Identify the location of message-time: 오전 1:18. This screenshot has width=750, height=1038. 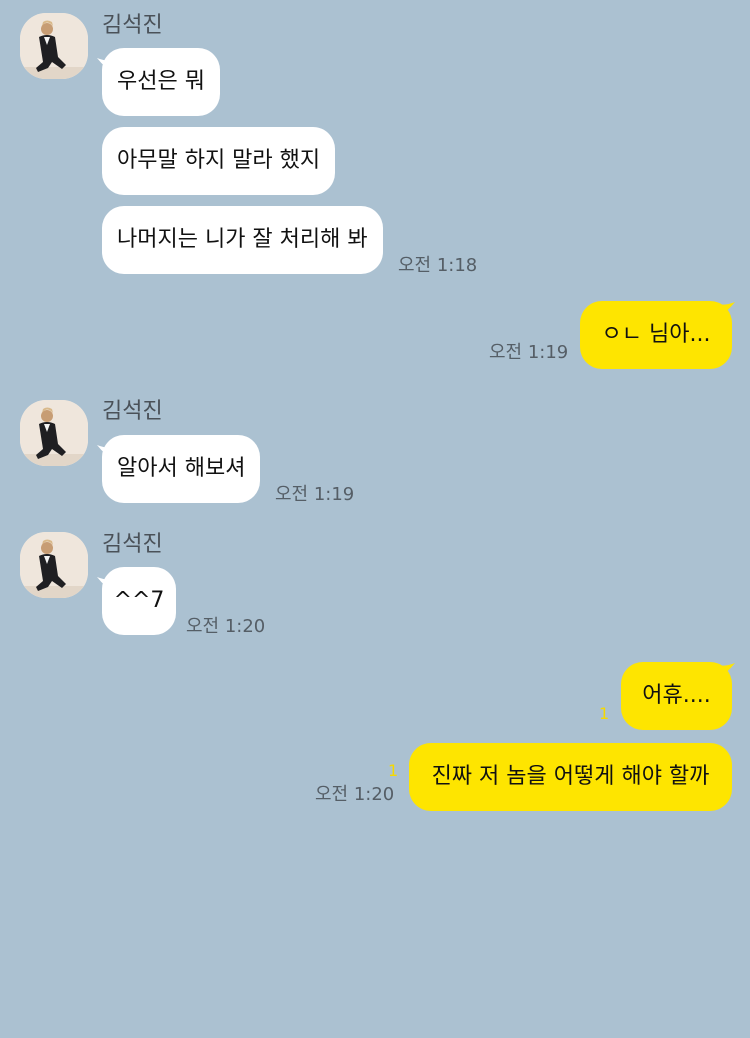
(438, 265).